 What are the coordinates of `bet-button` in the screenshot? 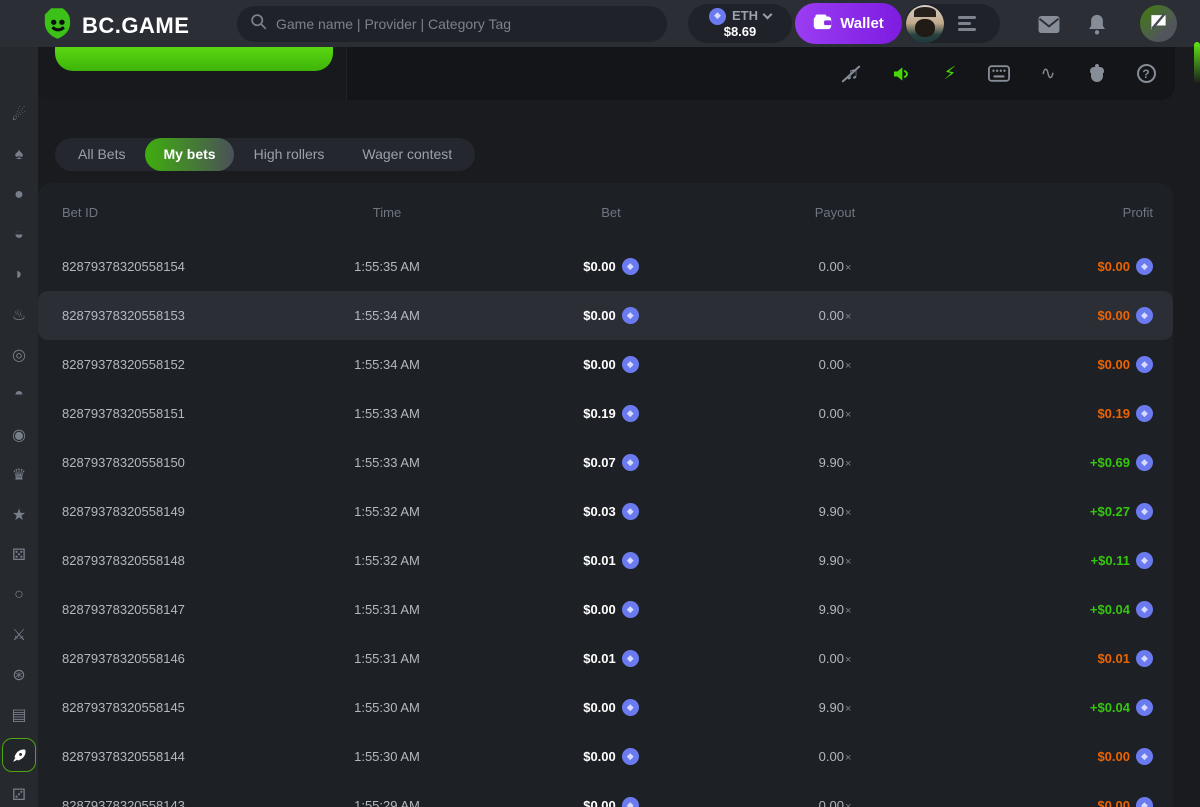 It's located at (194, 59).